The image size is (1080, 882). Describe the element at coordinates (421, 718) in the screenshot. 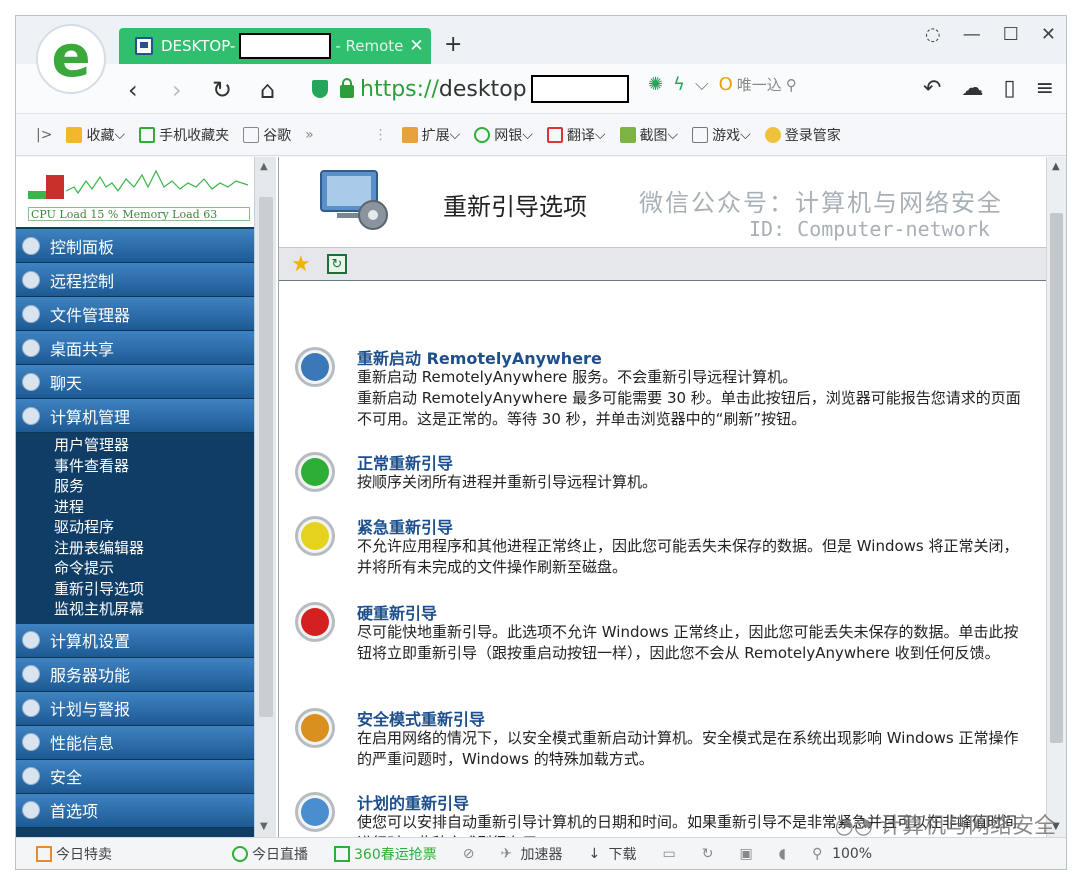

I see `option-title: 安全模式重新引导` at that location.